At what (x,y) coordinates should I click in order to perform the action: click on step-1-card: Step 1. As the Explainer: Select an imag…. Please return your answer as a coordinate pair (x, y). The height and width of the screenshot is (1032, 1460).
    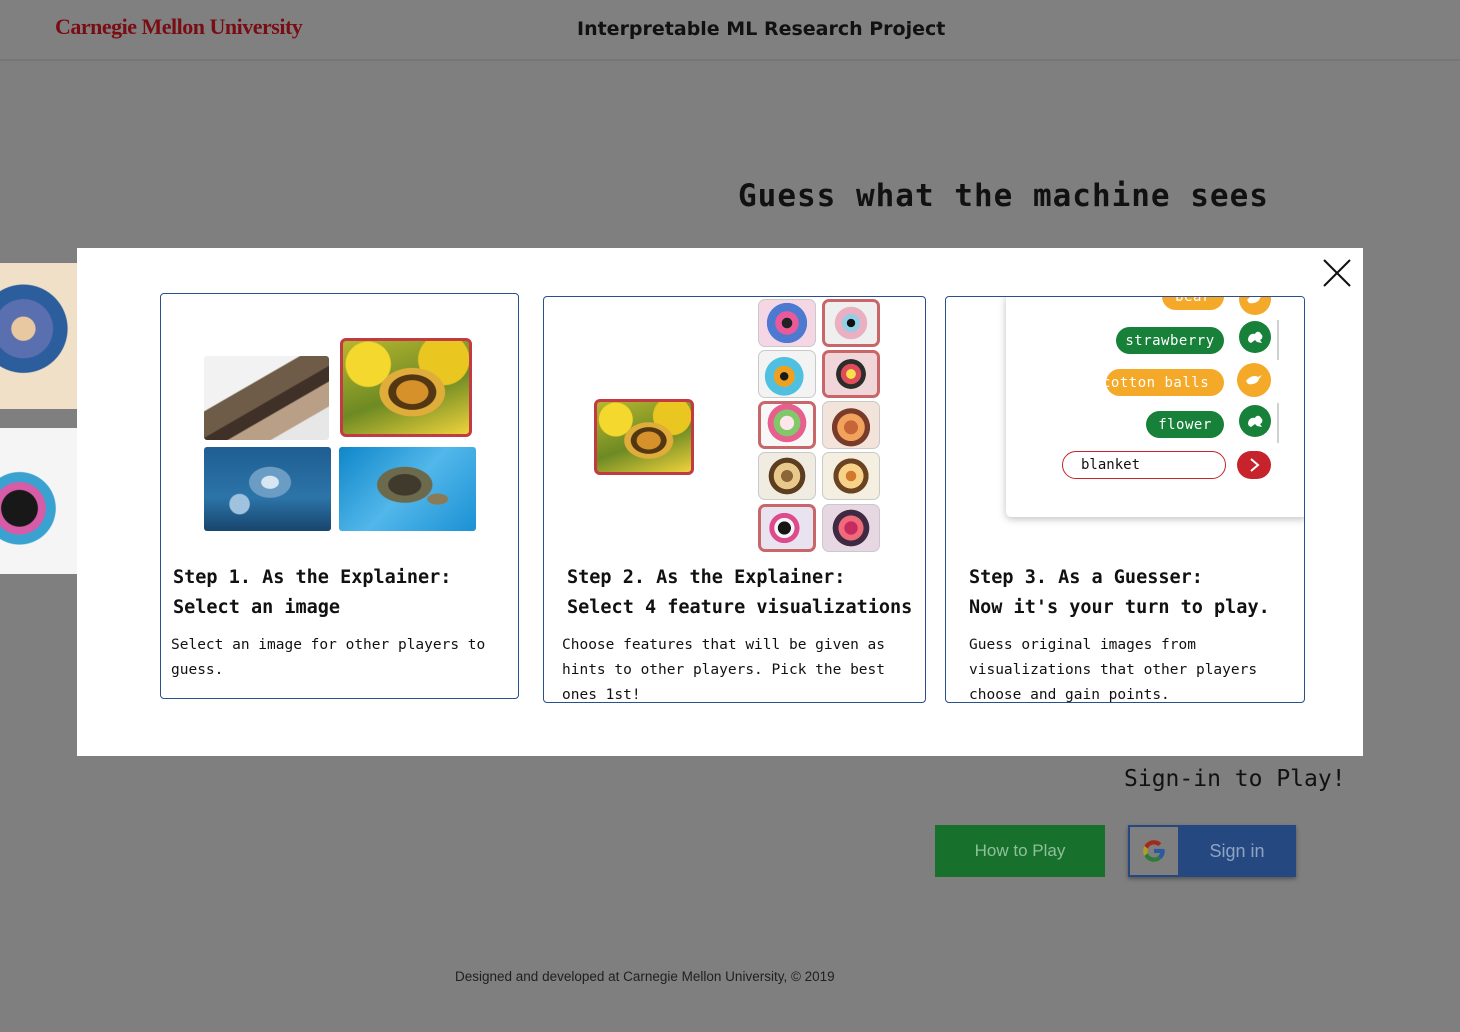
    Looking at the image, I should click on (339, 496).